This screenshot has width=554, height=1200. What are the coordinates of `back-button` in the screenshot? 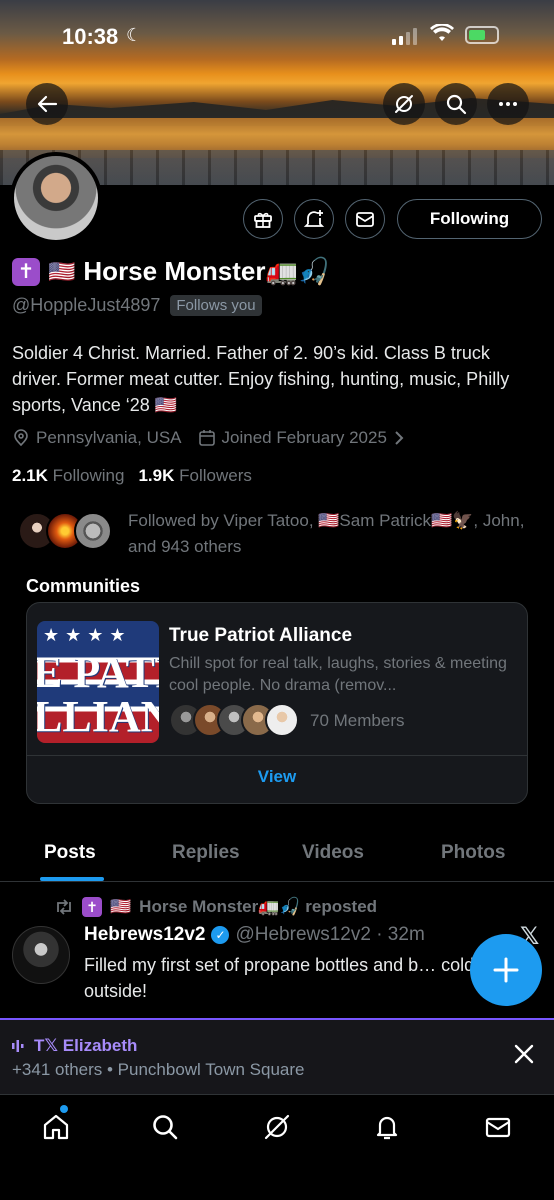 It's located at (47, 104).